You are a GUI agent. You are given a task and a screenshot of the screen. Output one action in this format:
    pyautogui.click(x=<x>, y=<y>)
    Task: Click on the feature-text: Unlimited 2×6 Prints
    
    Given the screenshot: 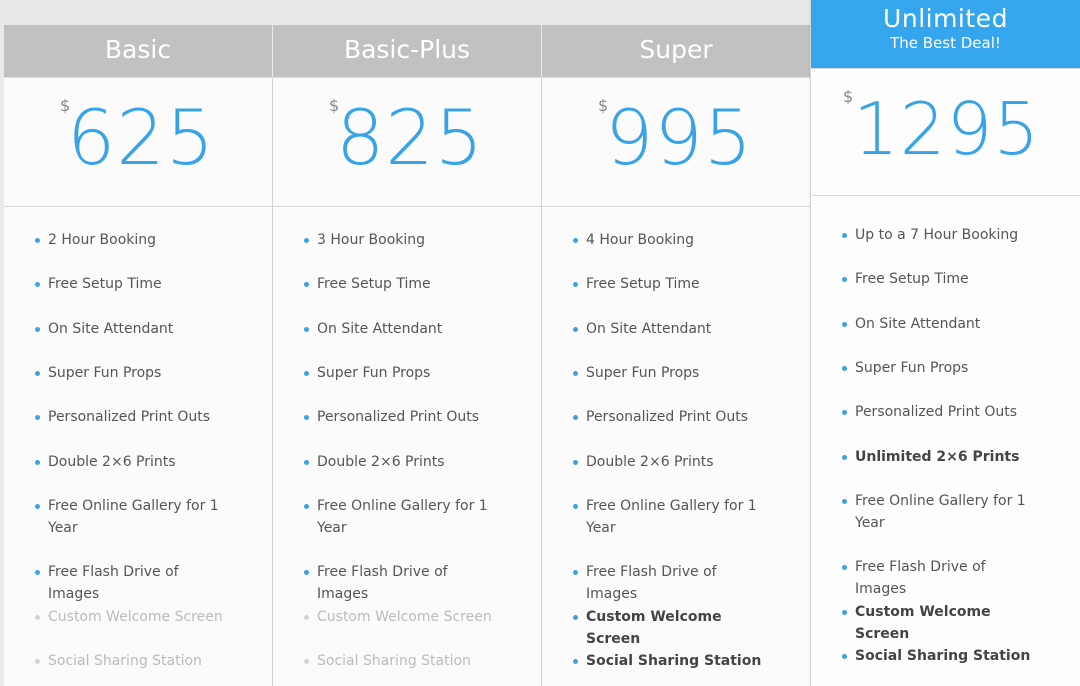 What is the action you would take?
    pyautogui.click(x=937, y=457)
    